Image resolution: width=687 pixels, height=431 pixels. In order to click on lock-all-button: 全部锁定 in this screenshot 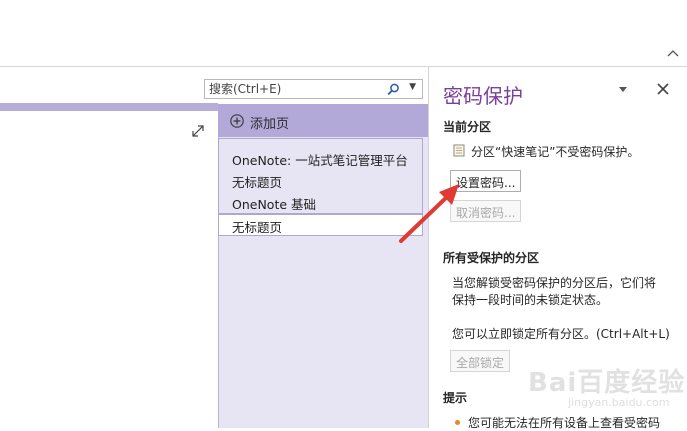, I will do `click(480, 361)`.